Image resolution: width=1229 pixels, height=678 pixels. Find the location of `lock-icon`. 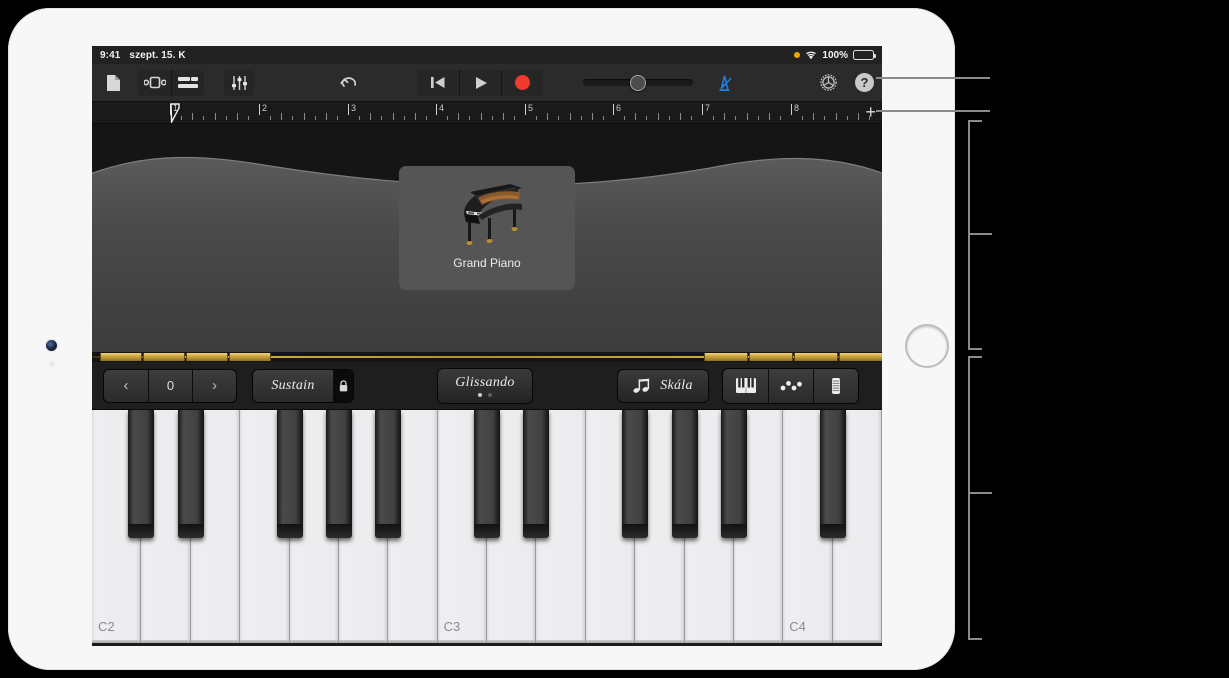

lock-icon is located at coordinates (343, 385).